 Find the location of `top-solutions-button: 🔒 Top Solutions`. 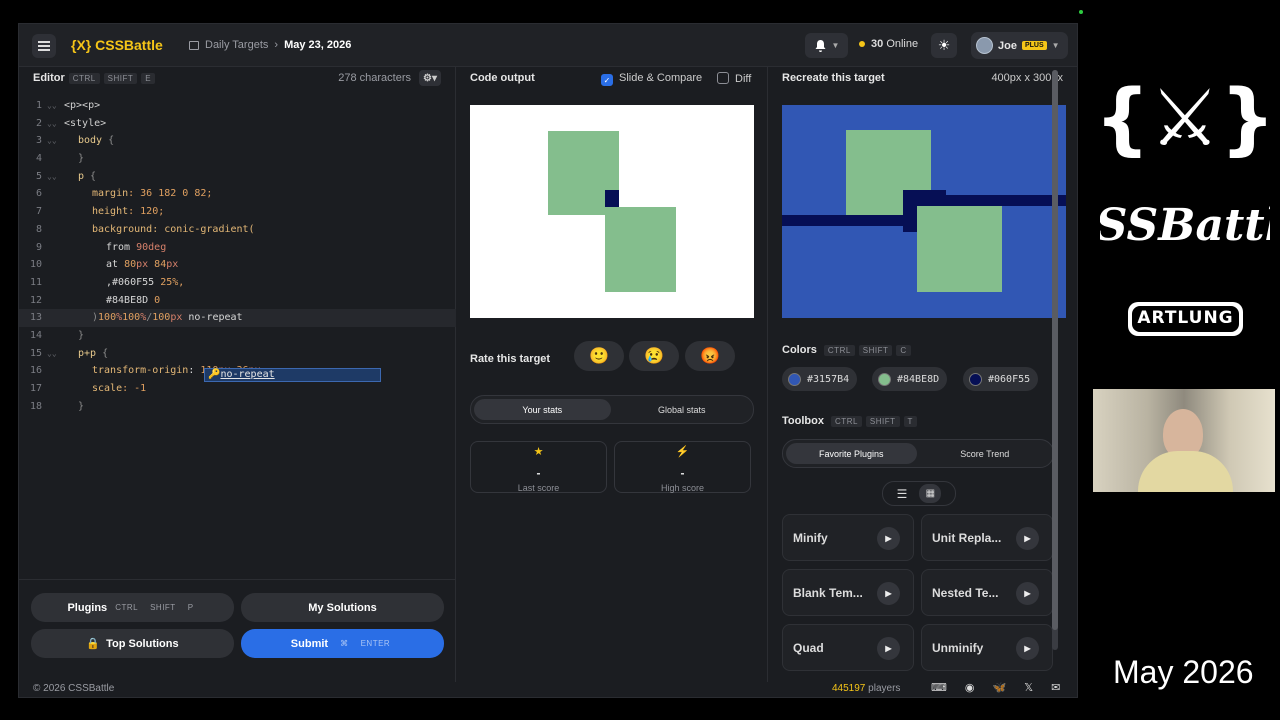

top-solutions-button: 🔒 Top Solutions is located at coordinates (132, 643).